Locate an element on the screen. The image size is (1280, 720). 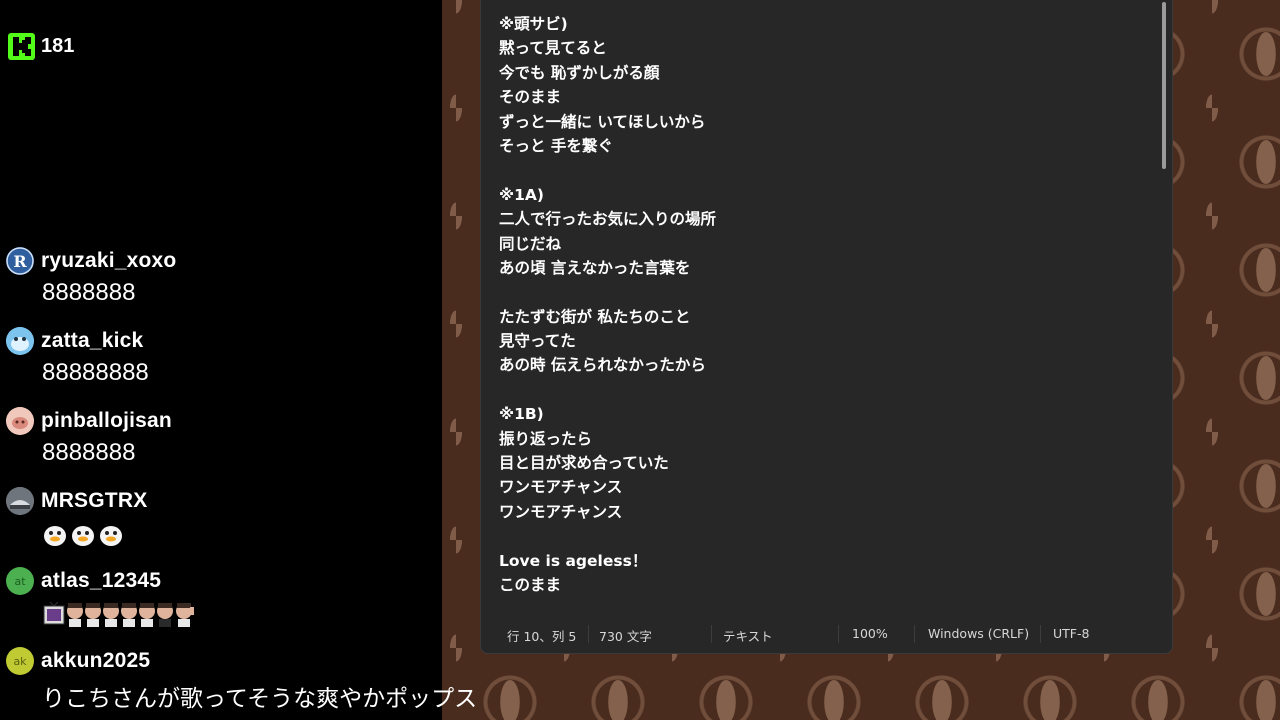
chat-username: atlas_12345 is located at coordinates (101, 581).